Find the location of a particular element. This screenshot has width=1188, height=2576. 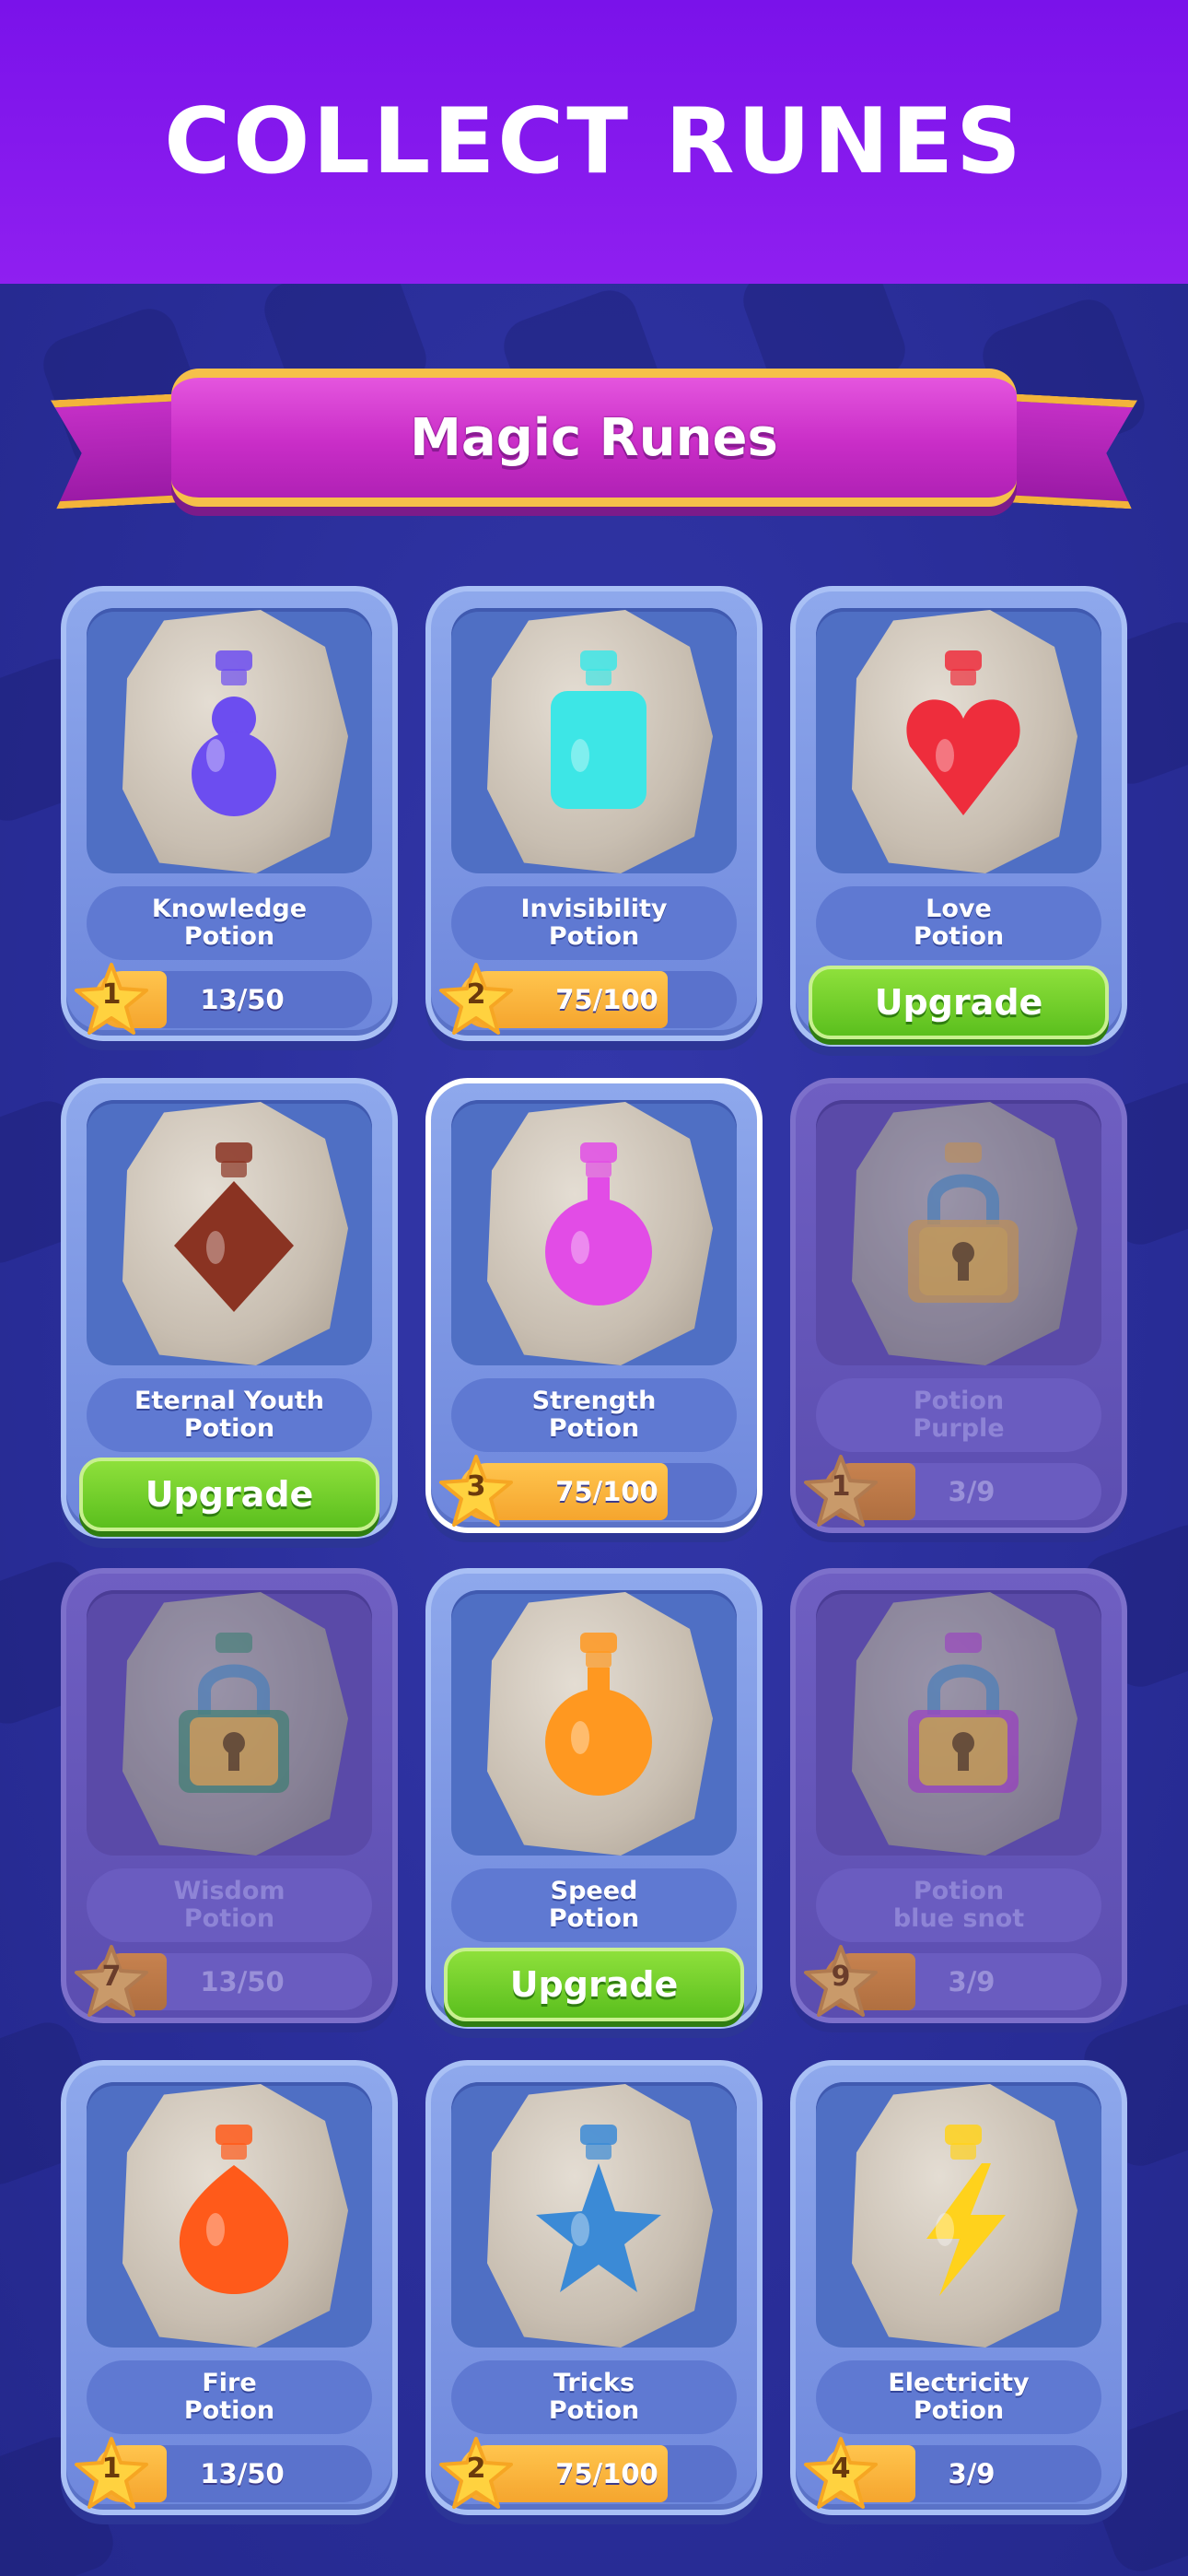

star-icon: 9 is located at coordinates (841, 1982).